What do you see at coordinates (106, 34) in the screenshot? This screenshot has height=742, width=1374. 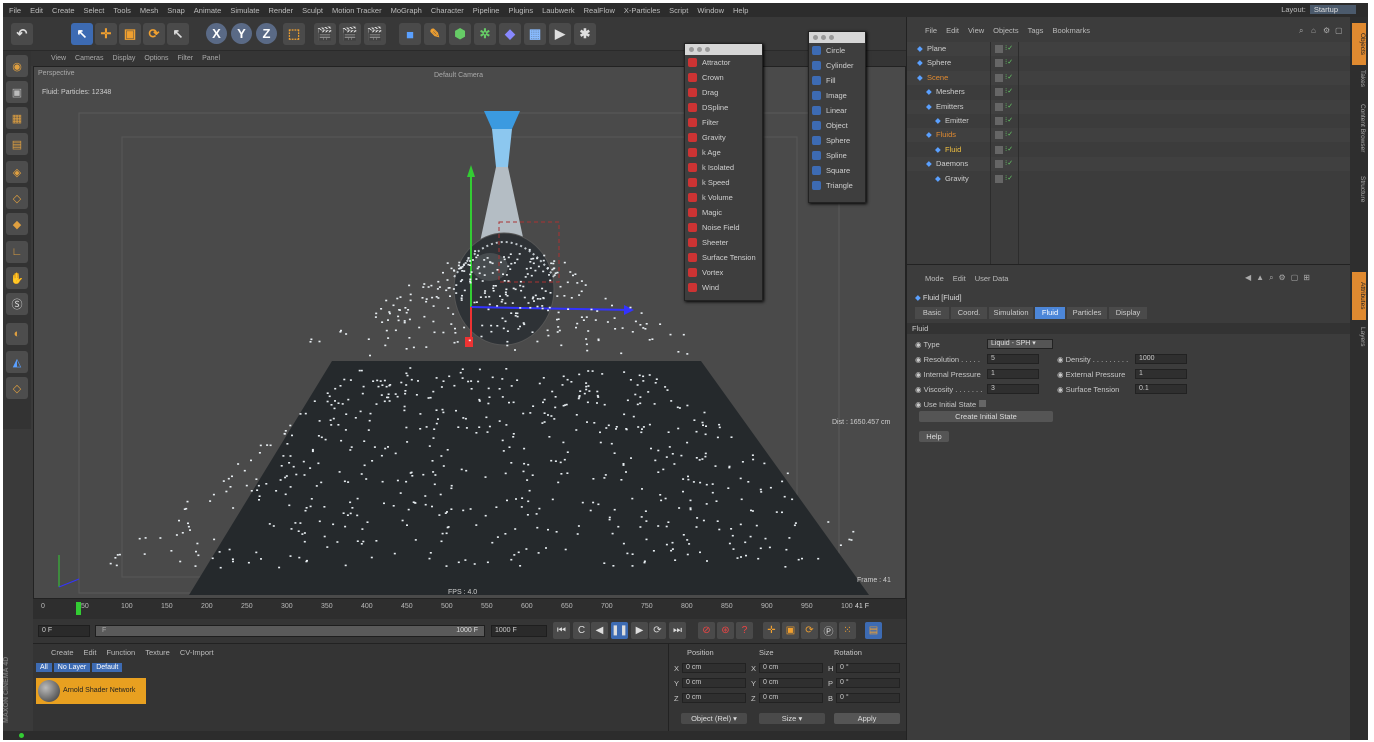 I see `move-tool-icon: ✛` at bounding box center [106, 34].